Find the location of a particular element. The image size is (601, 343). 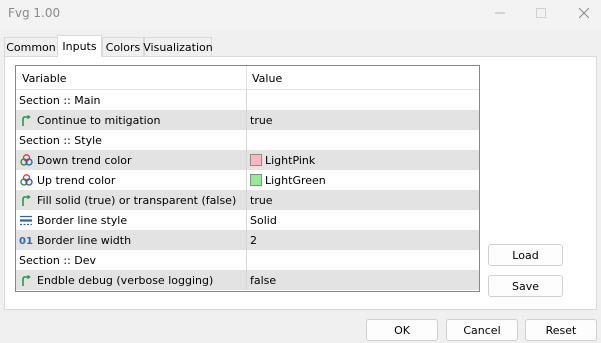

title-bar: Fvg 1.00 is located at coordinates (300, 15).